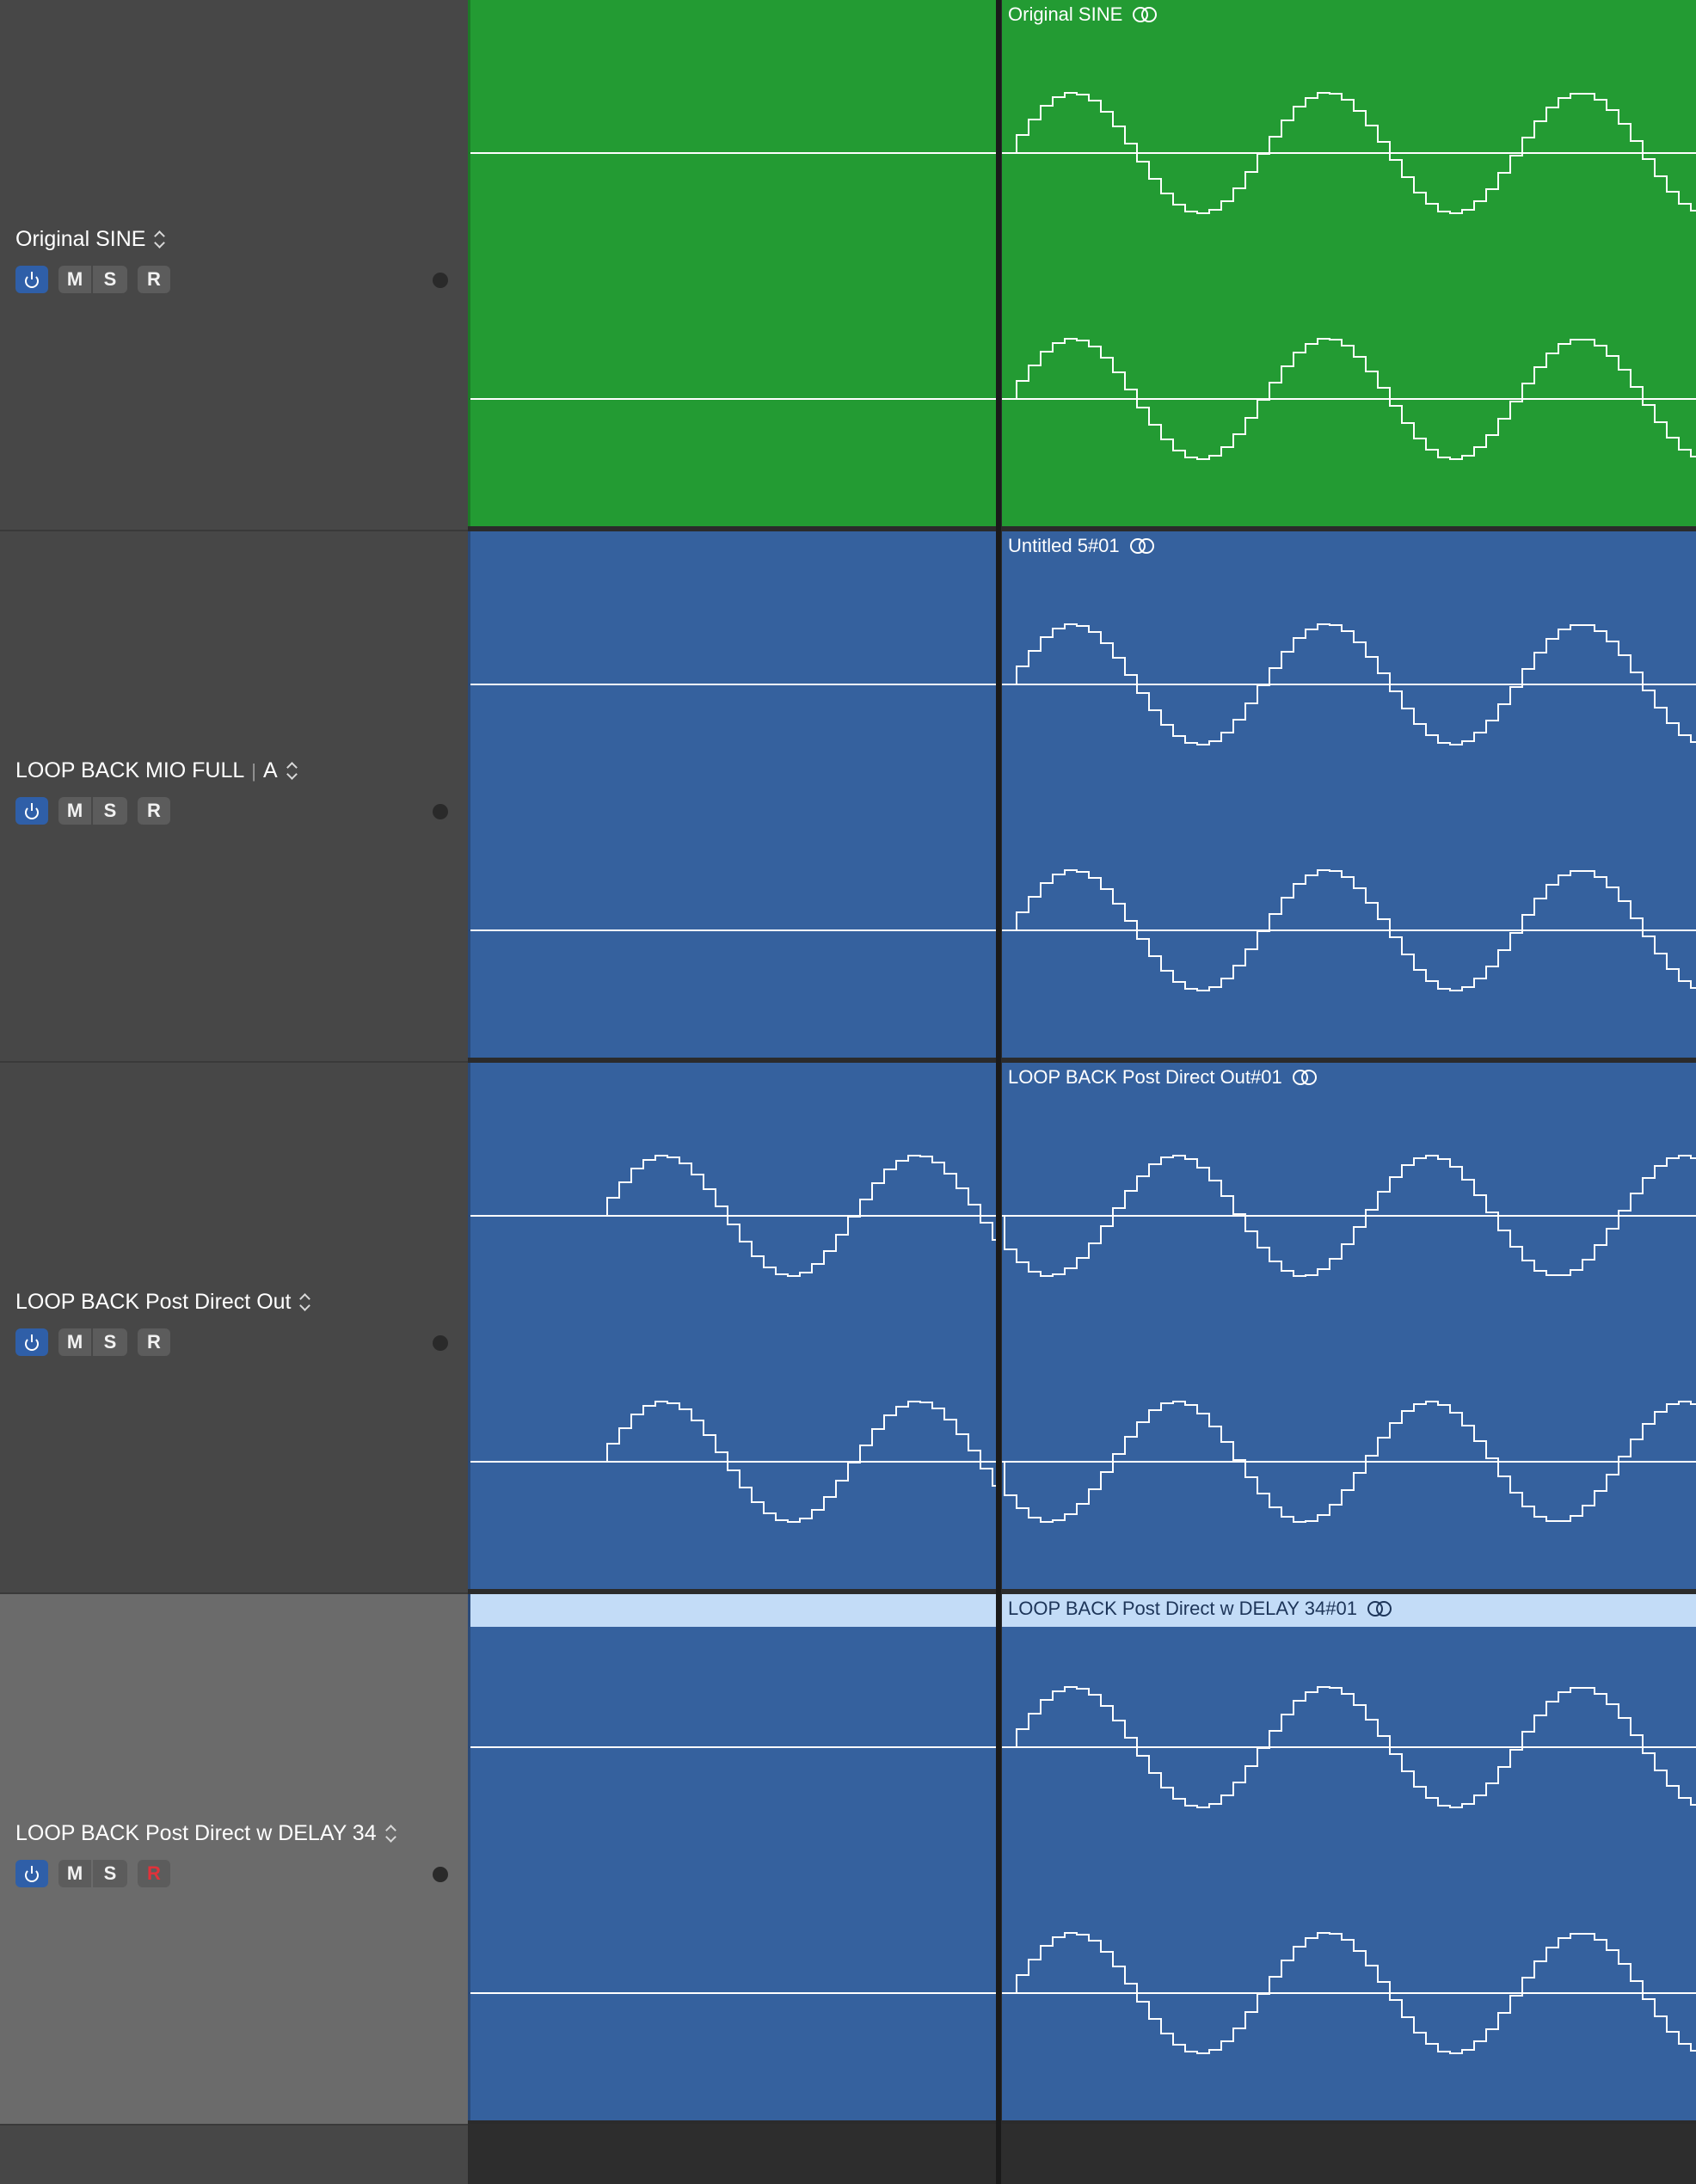  I want to click on audio-region: LOOP BACK Post Direct Out#01, so click(1349, 1326).